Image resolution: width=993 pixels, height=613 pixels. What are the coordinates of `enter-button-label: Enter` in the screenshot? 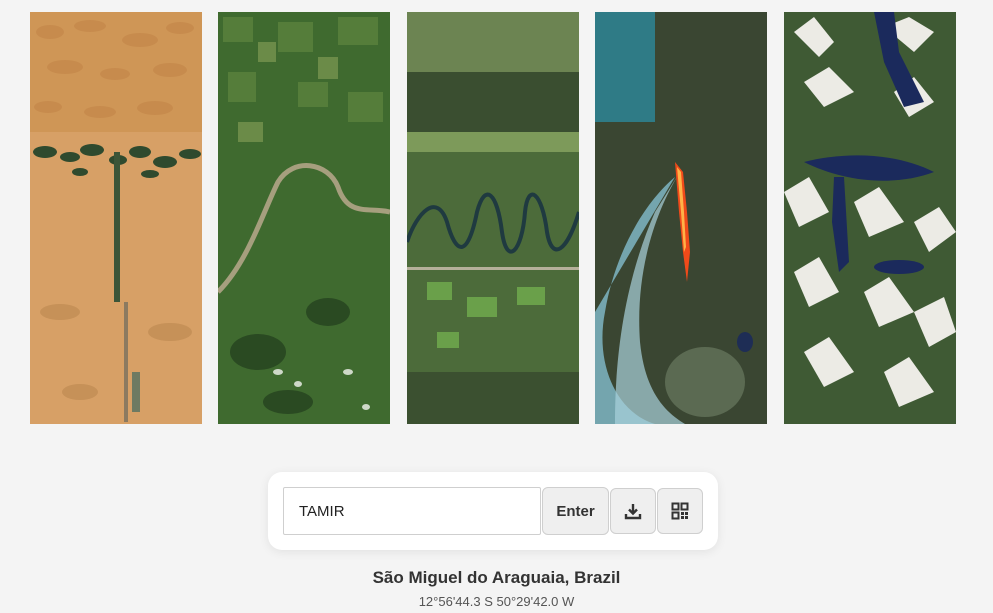 It's located at (575, 511).